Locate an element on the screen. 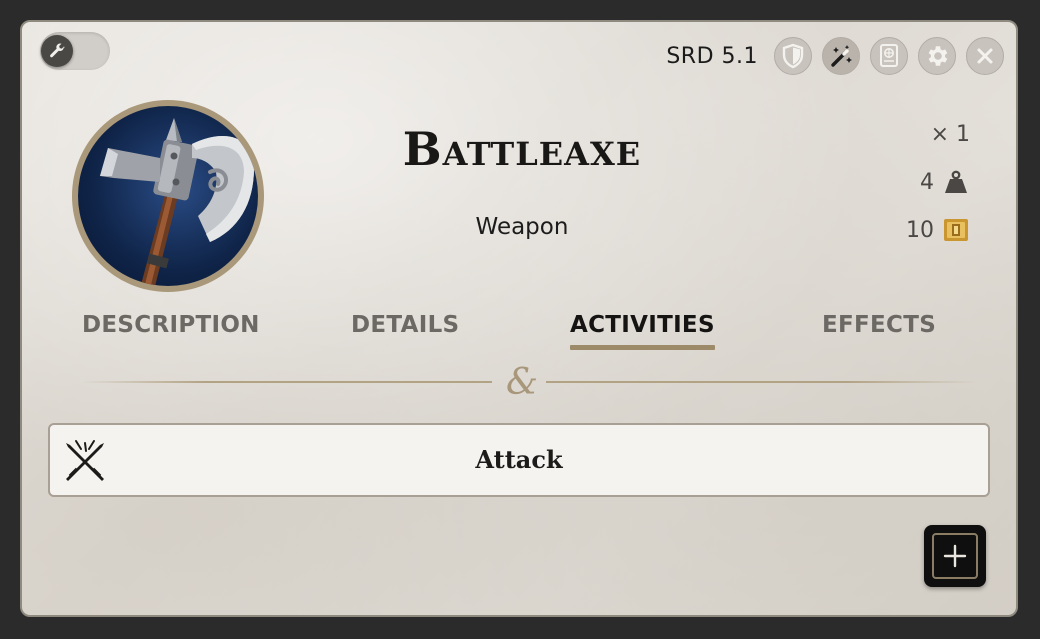  activity-name: Attack is located at coordinates (519, 459).